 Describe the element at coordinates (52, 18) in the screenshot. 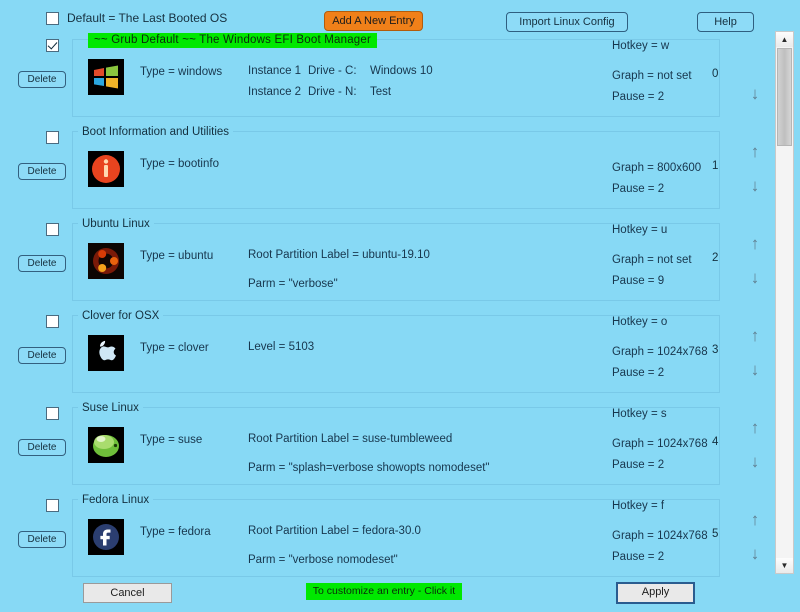

I see `default-last-booted-checkbox` at that location.